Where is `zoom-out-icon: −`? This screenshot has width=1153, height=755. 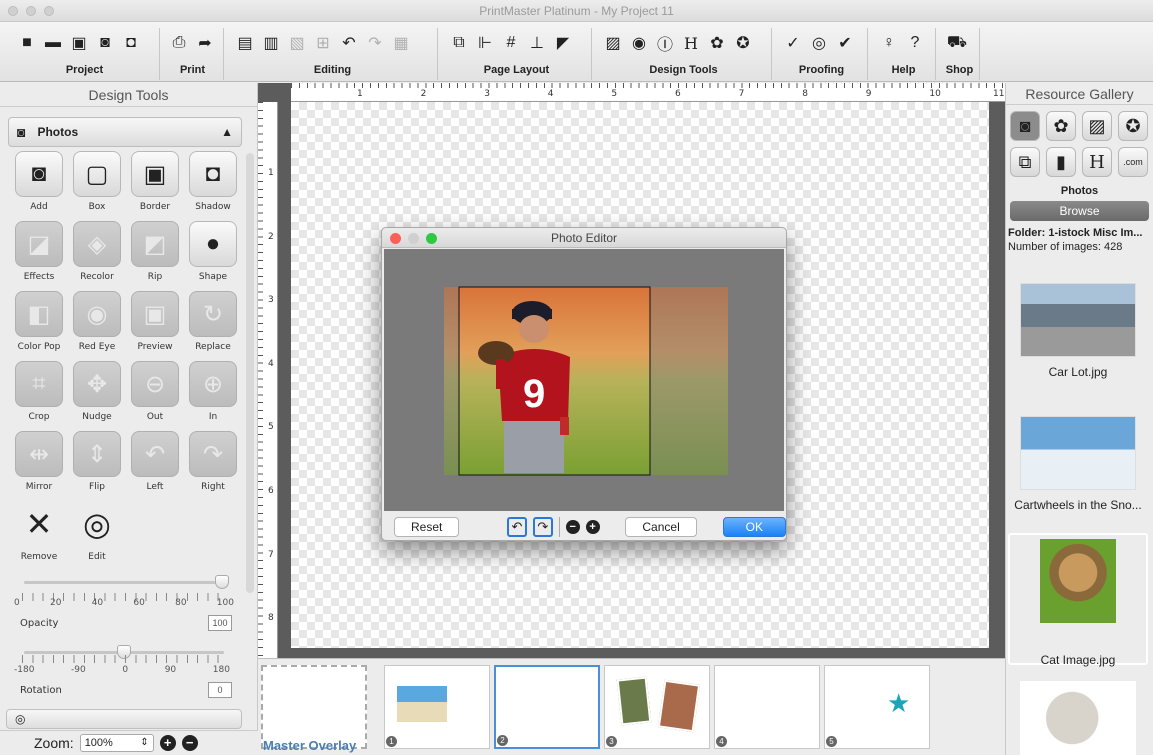
zoom-out-icon: − is located at coordinates (189, 743).